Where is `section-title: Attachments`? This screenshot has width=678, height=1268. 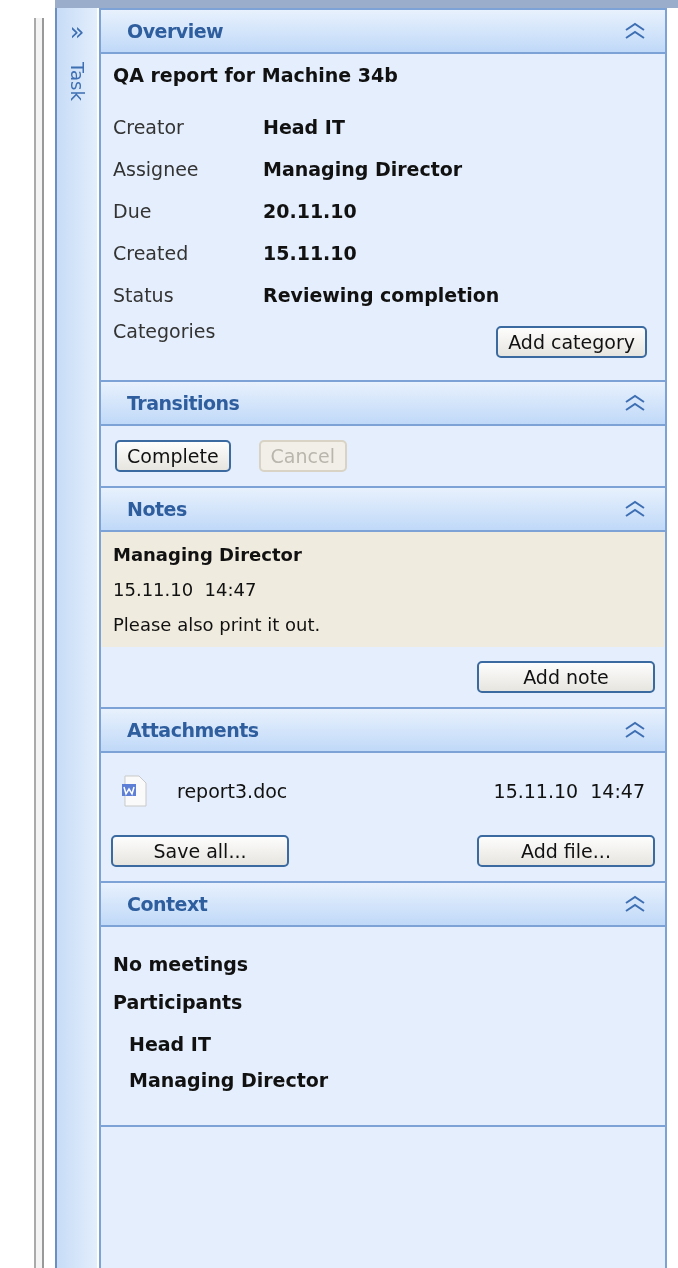 section-title: Attachments is located at coordinates (193, 730).